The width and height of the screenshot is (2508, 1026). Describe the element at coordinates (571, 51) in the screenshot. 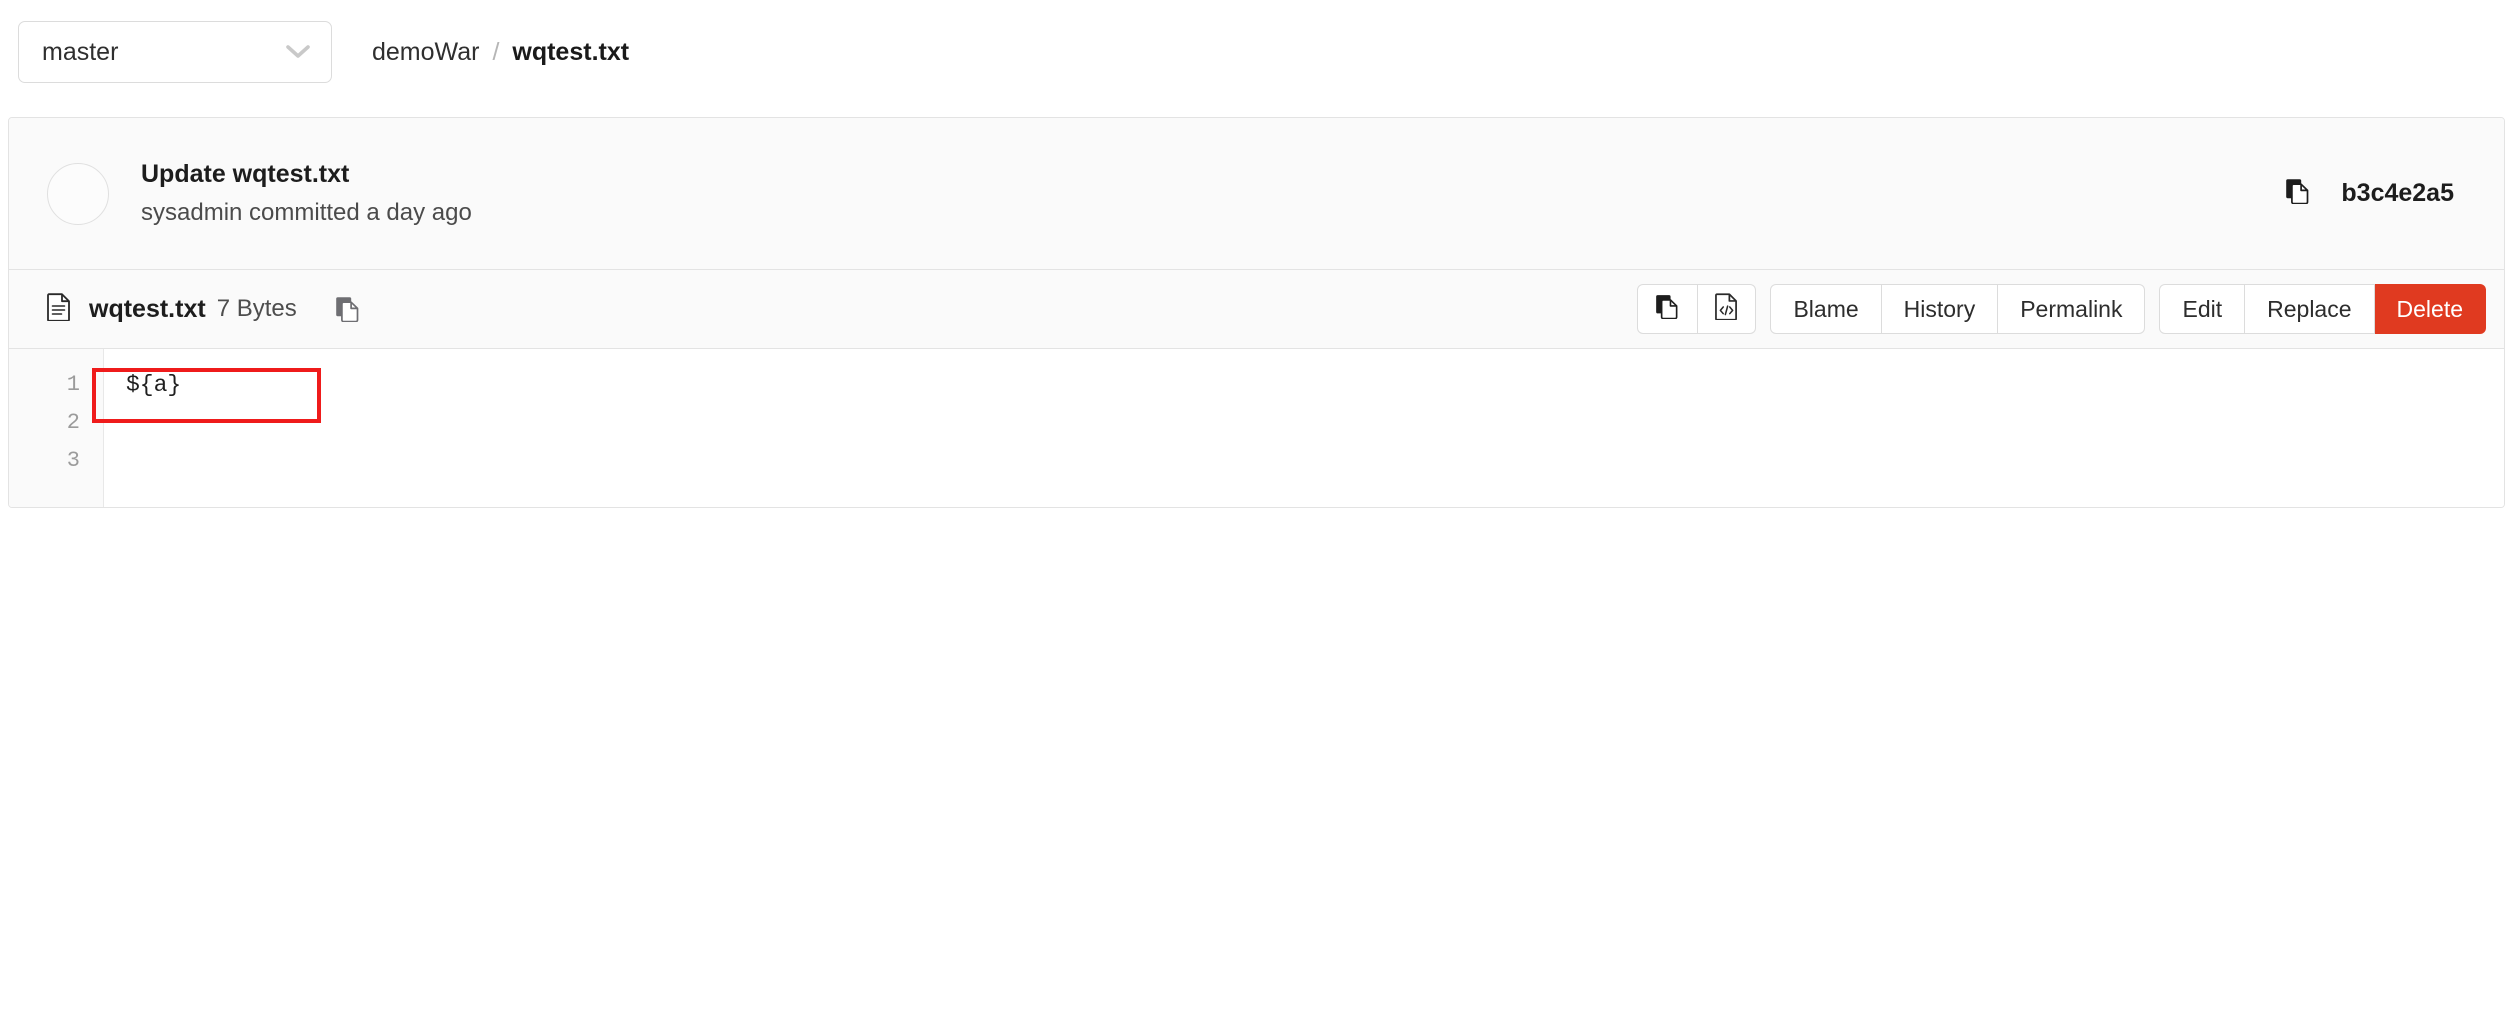

I see `breadcrumb-file: wqtest.txt` at that location.